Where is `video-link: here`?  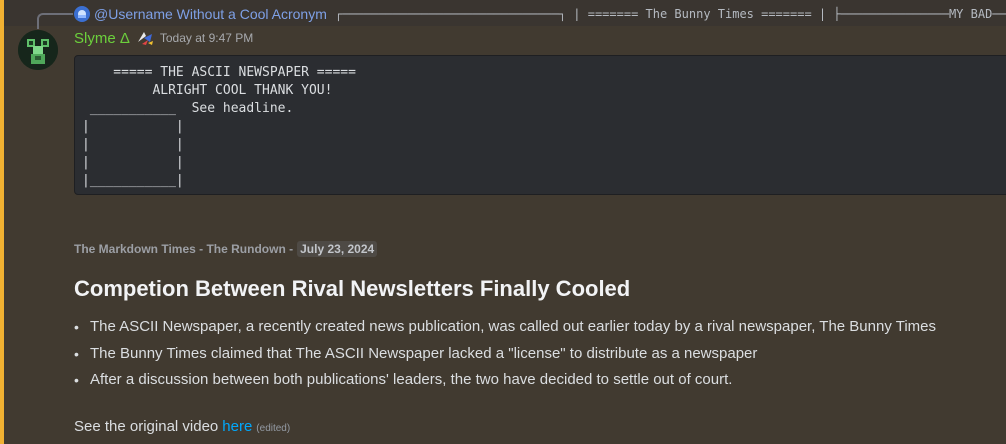
video-link: here is located at coordinates (237, 426).